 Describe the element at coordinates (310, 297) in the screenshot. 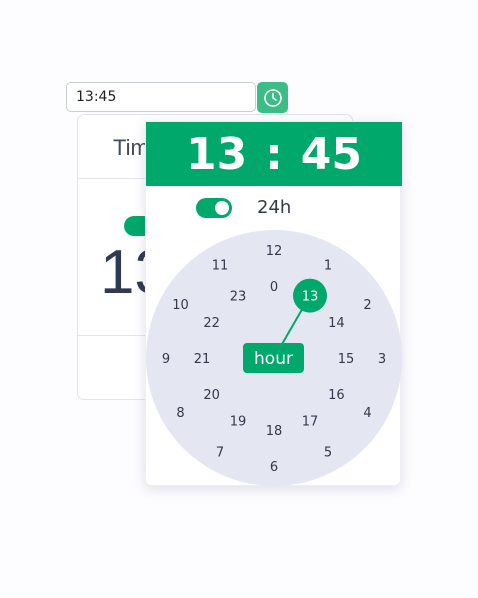

I see `inner-hour-13: 13` at that location.